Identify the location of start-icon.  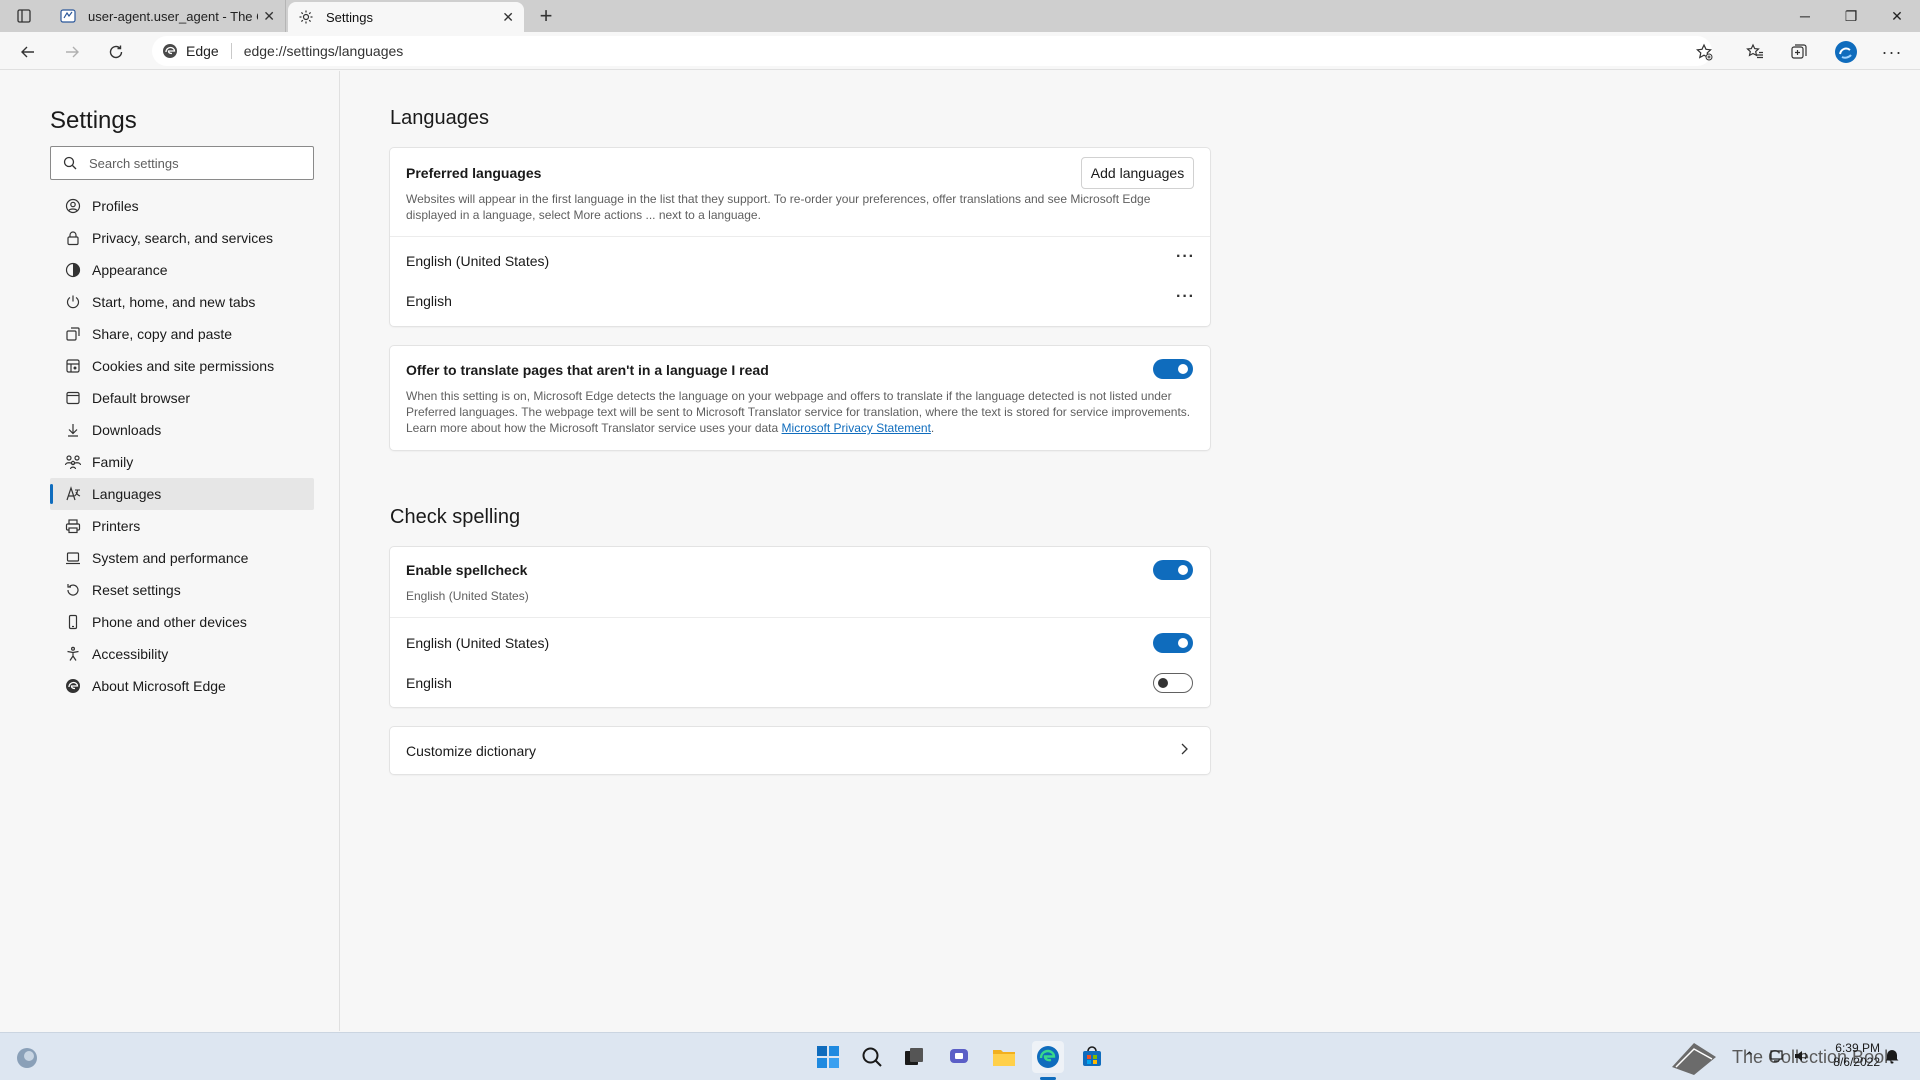
(828, 1057).